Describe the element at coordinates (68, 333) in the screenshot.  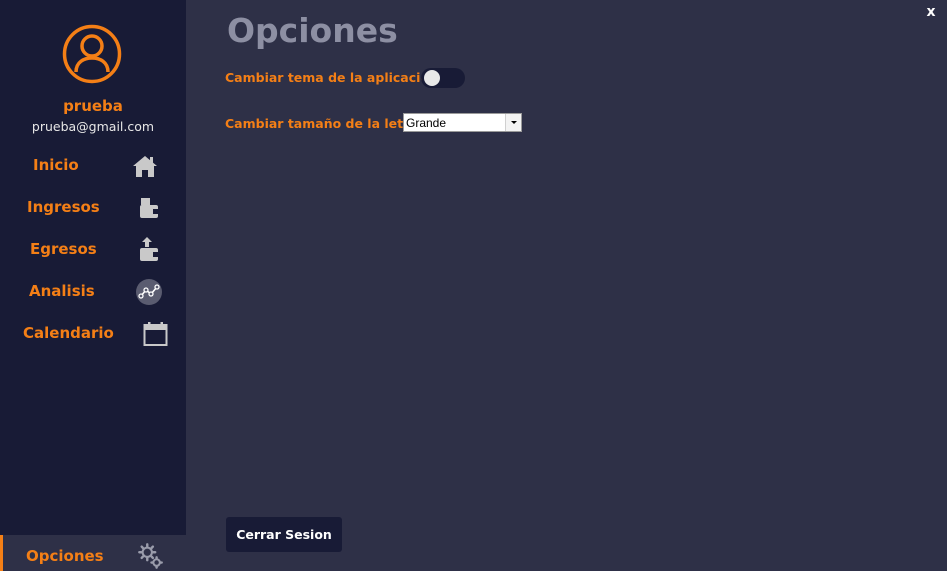
I see `sidebar-item-label: Calendario` at that location.